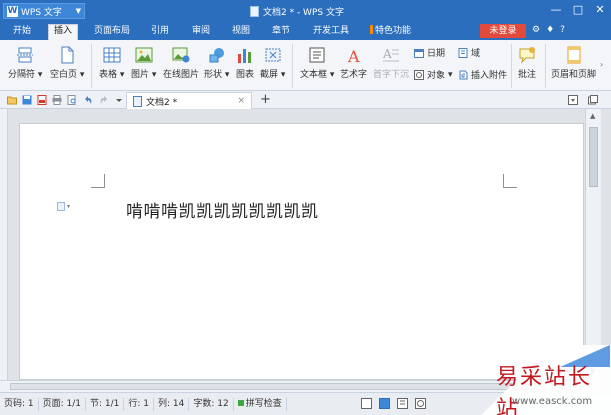 The height and width of the screenshot is (415, 611). I want to click on close-tab-icon: ×, so click(241, 101).